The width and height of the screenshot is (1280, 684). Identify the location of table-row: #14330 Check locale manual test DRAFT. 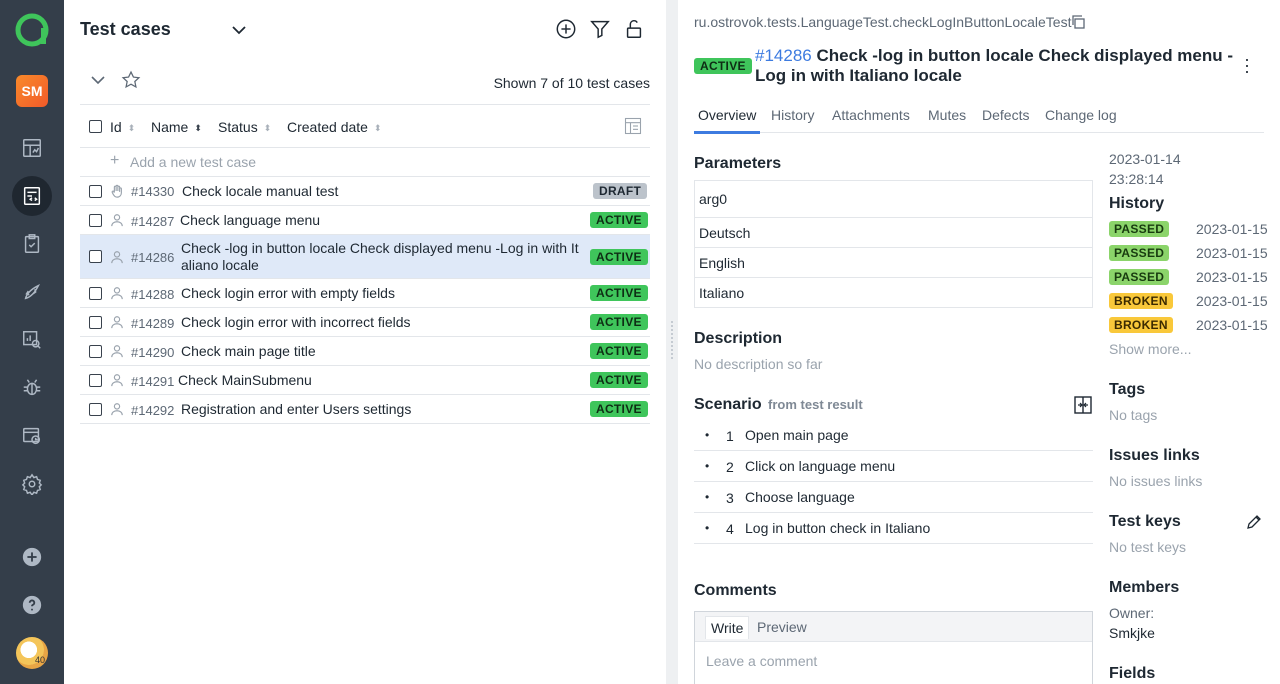
(365, 191).